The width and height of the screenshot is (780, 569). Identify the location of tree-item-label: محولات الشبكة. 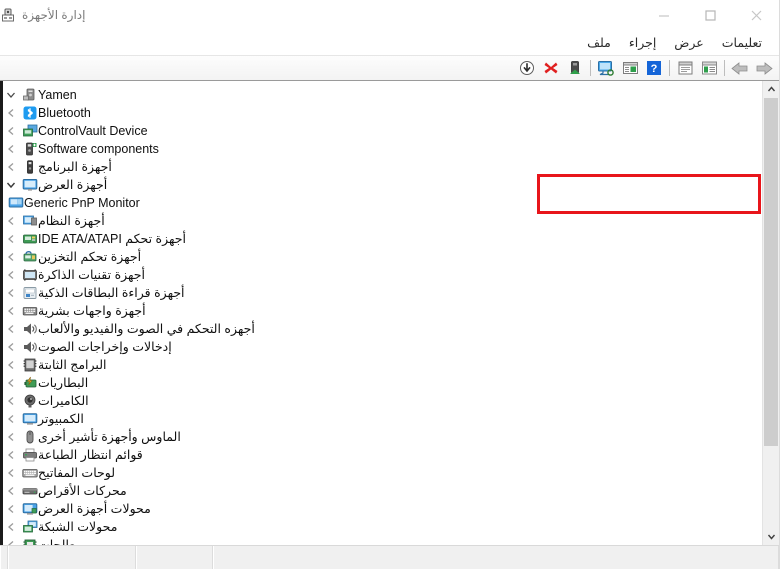
(78, 527).